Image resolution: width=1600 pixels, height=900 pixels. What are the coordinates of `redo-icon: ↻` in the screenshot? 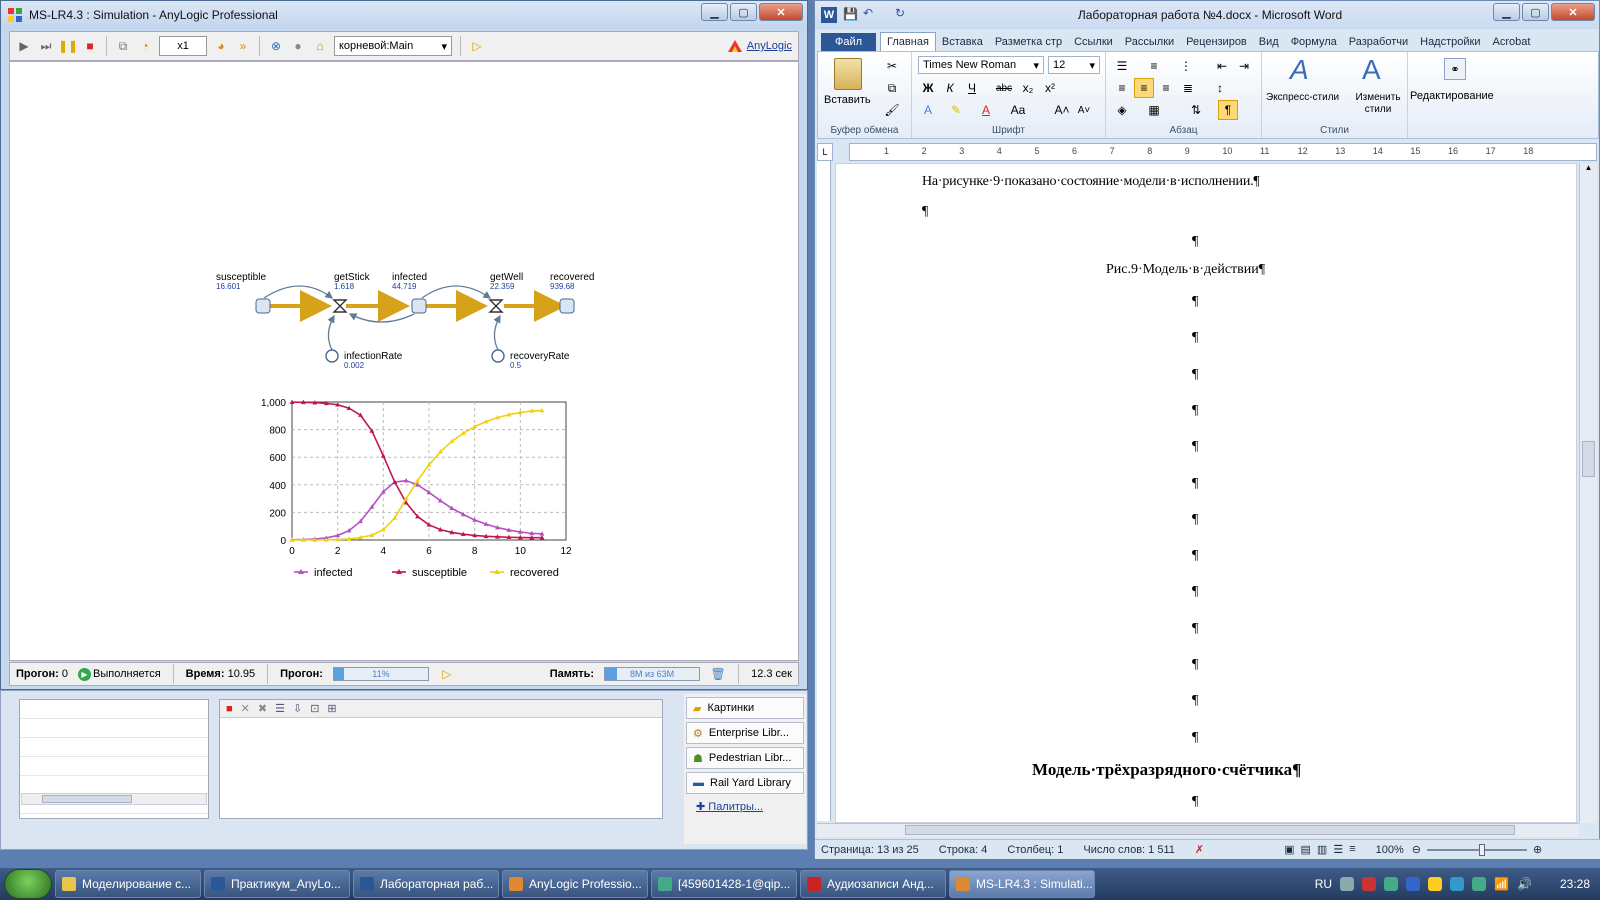 It's located at (900, 13).